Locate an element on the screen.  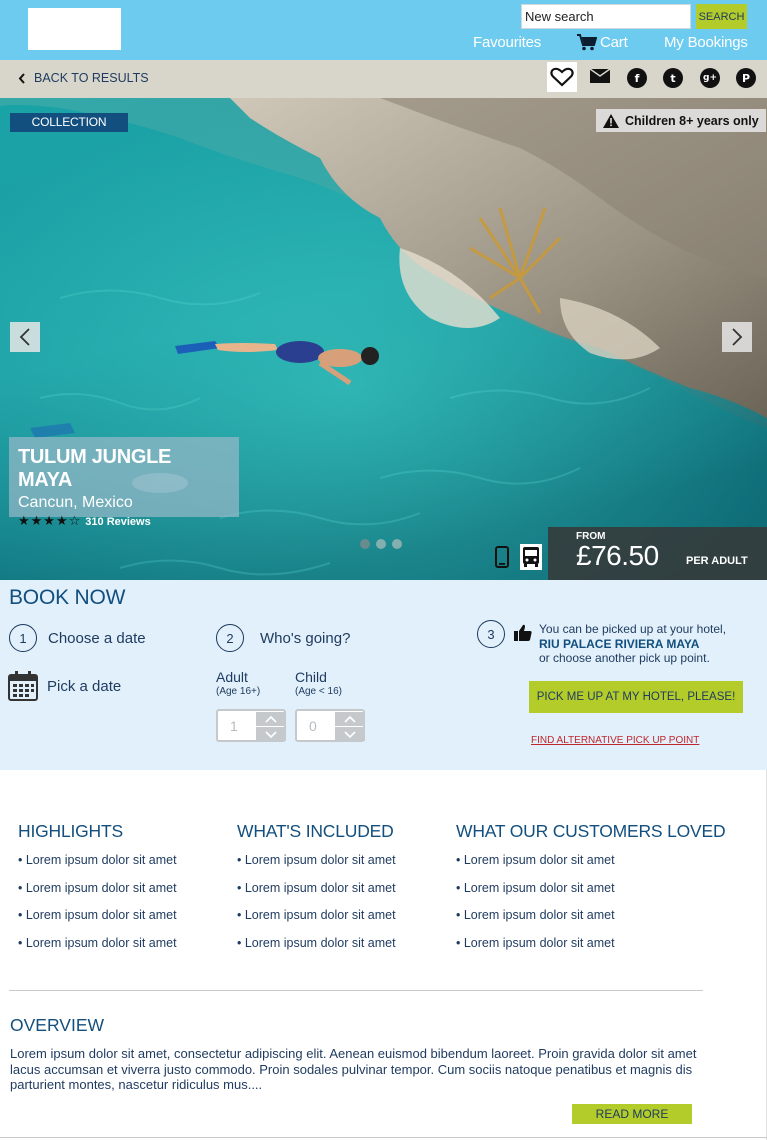
step-2-label: Who's going? is located at coordinates (305, 638).